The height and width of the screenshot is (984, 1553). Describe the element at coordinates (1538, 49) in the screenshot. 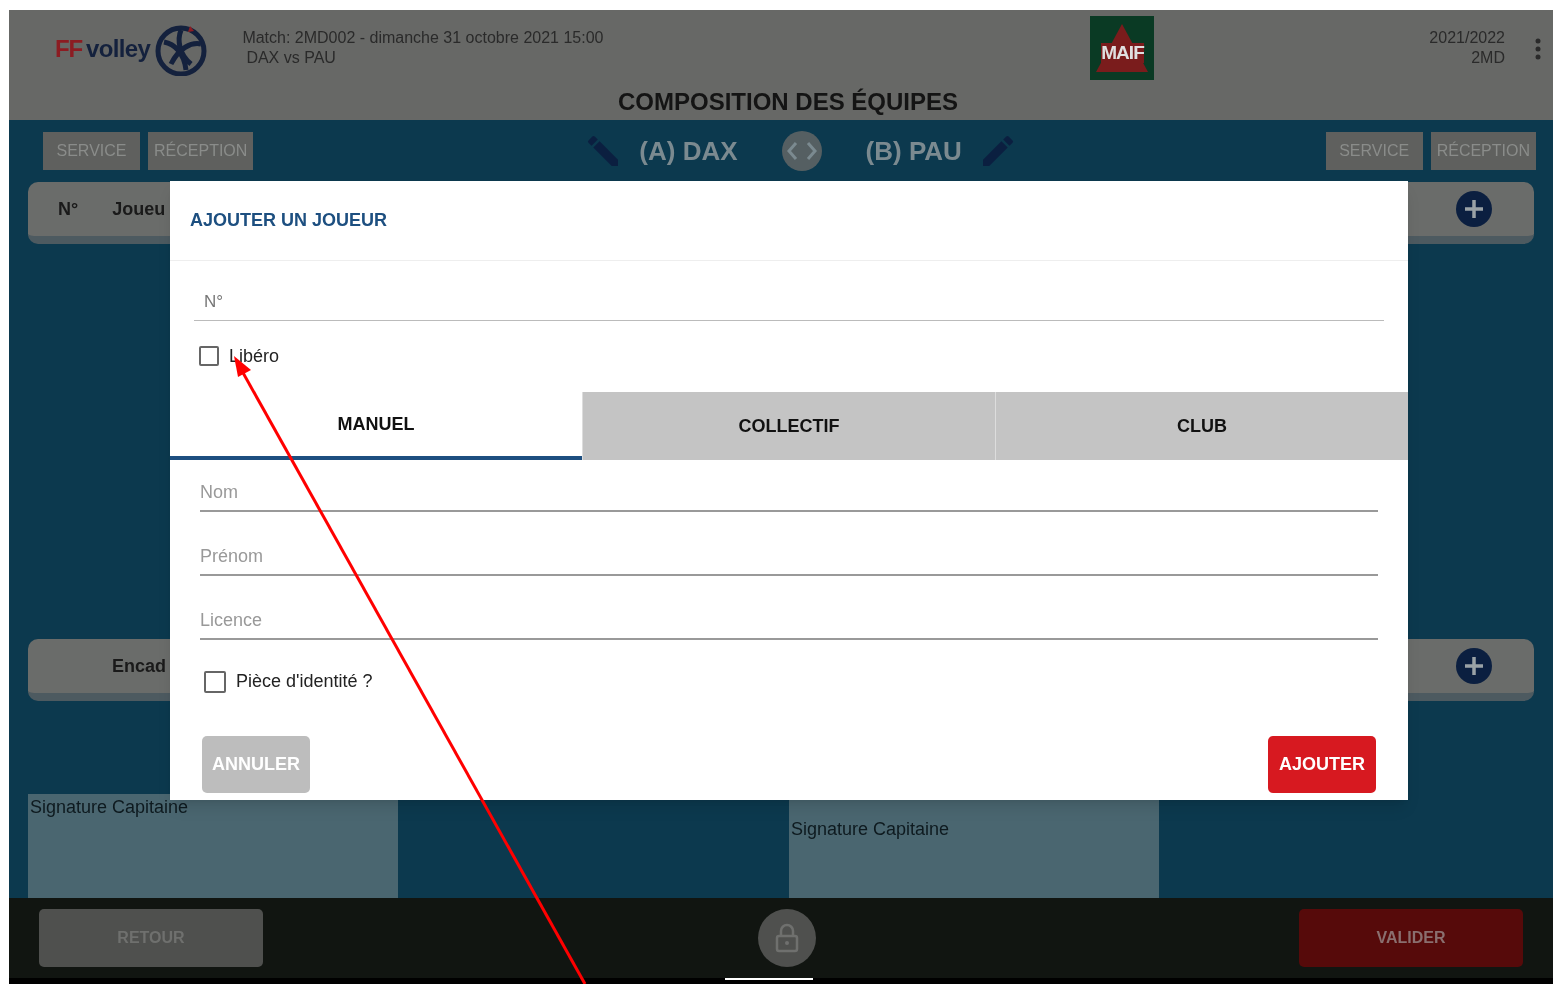

I see `more-menu-icon` at that location.